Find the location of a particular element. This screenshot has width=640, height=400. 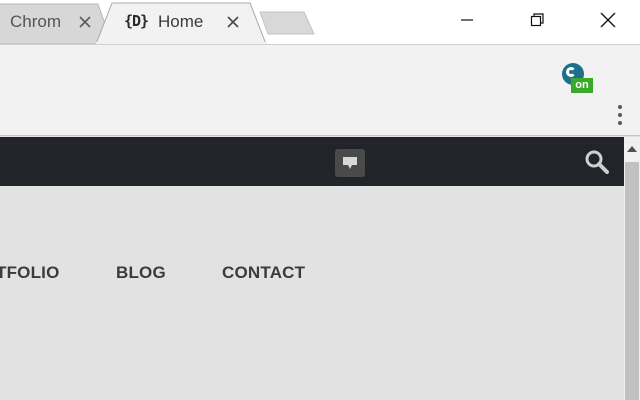

restore-button is located at coordinates (537, 20).